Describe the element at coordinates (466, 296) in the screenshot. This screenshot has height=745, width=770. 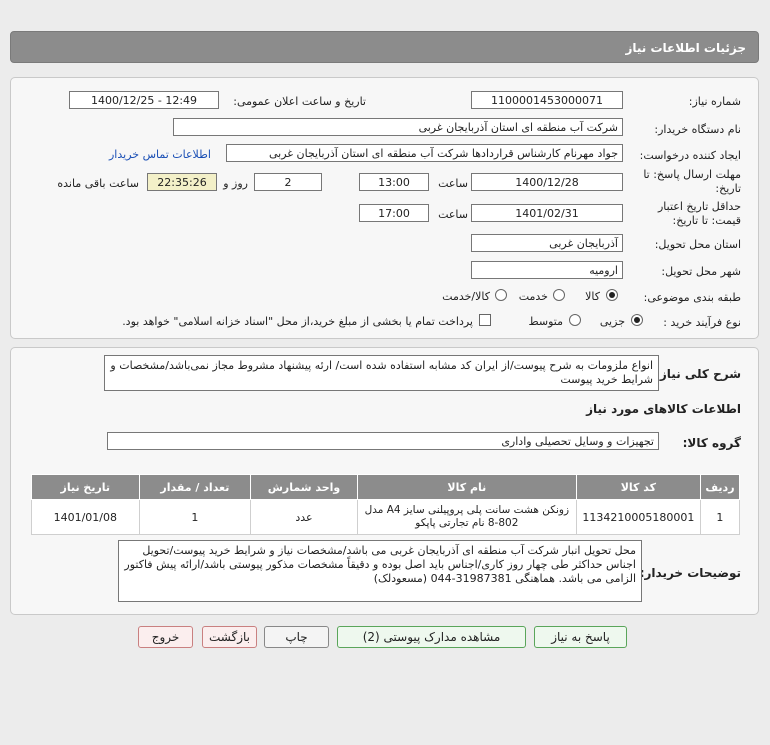
I see `category-goods-service-label: کالا/خدمت` at that location.